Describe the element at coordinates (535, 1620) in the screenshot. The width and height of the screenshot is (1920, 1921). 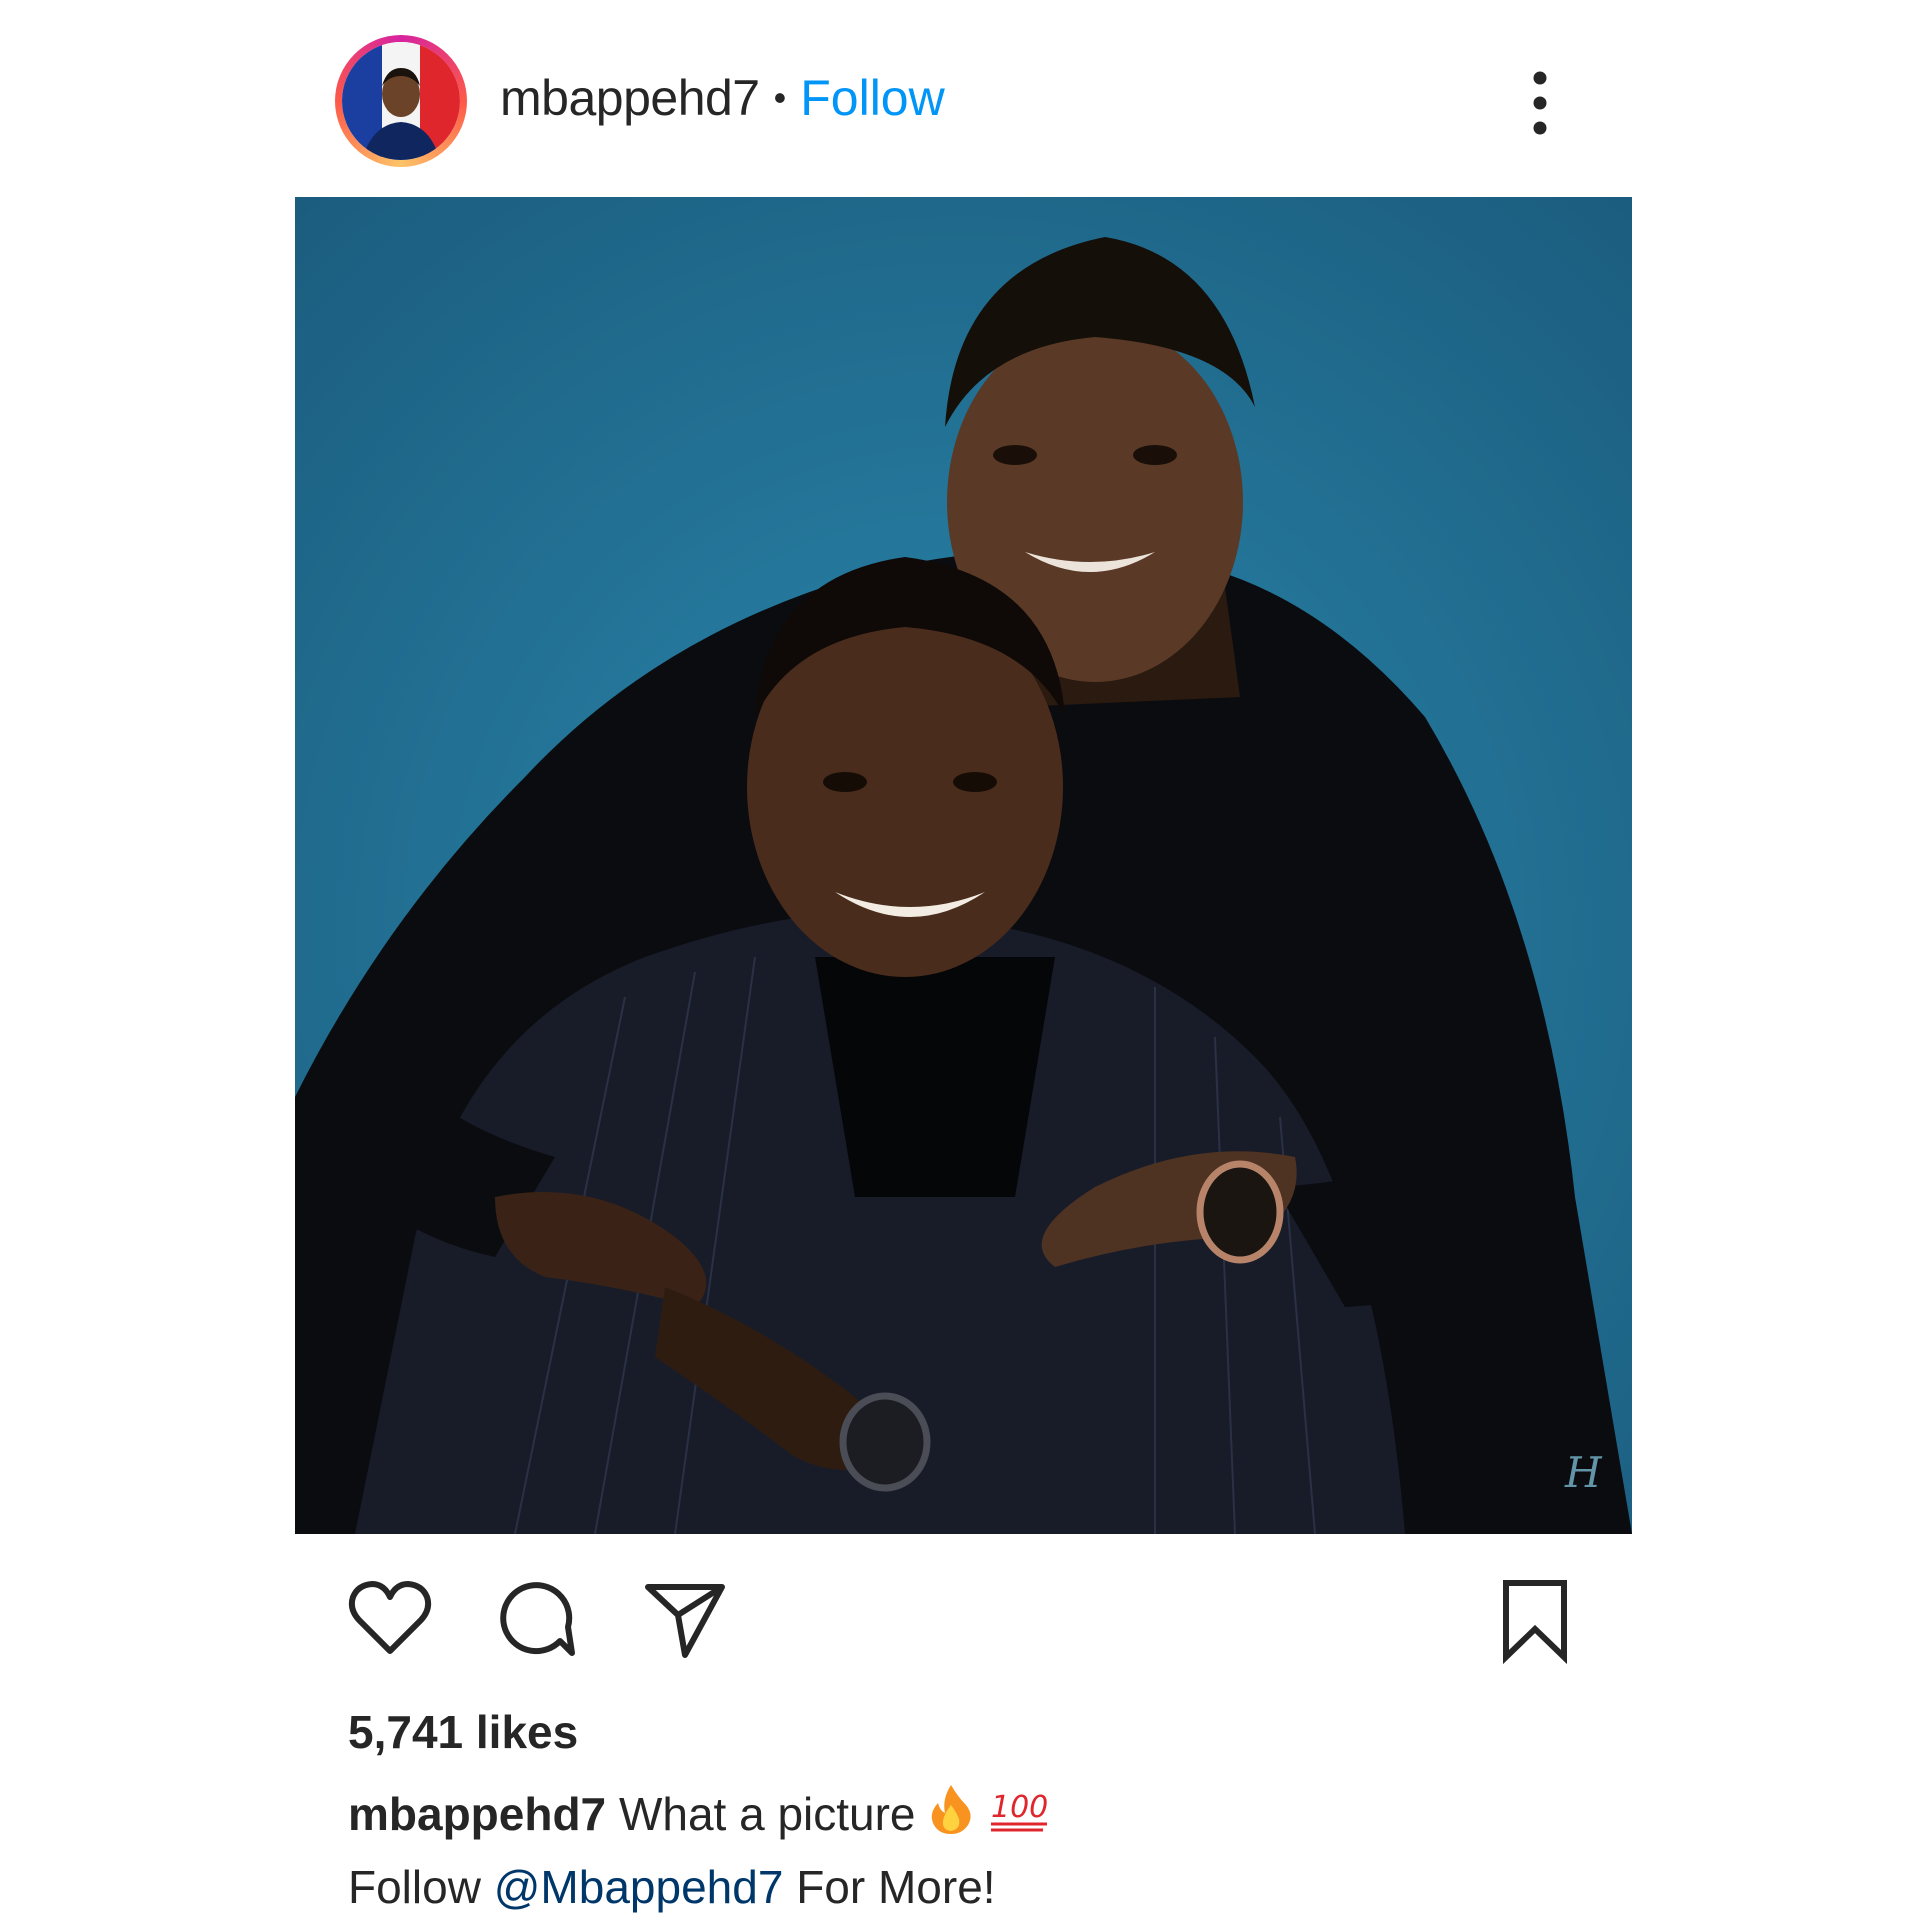
I see `comment-bubble-icon` at that location.